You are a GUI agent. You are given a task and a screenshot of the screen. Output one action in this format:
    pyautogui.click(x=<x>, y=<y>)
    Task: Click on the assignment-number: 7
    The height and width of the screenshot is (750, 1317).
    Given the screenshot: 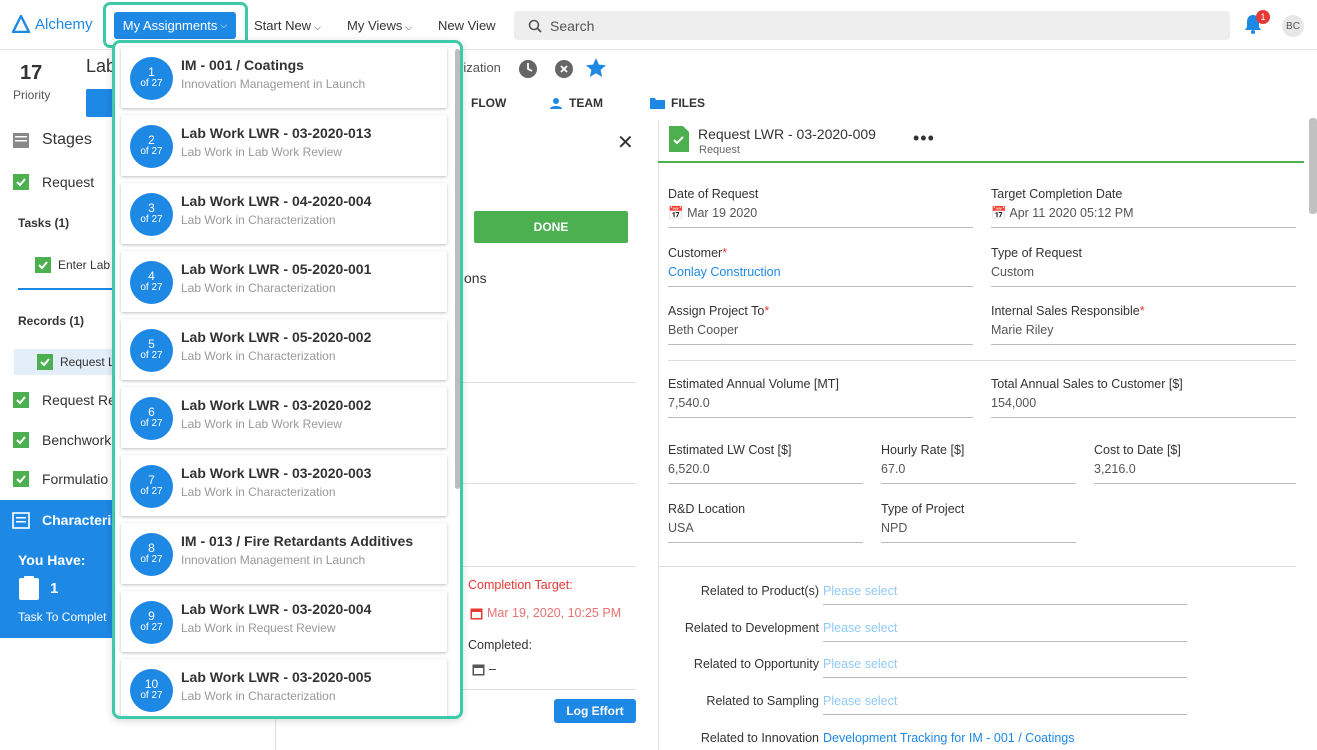 What is the action you would take?
    pyautogui.click(x=151, y=480)
    